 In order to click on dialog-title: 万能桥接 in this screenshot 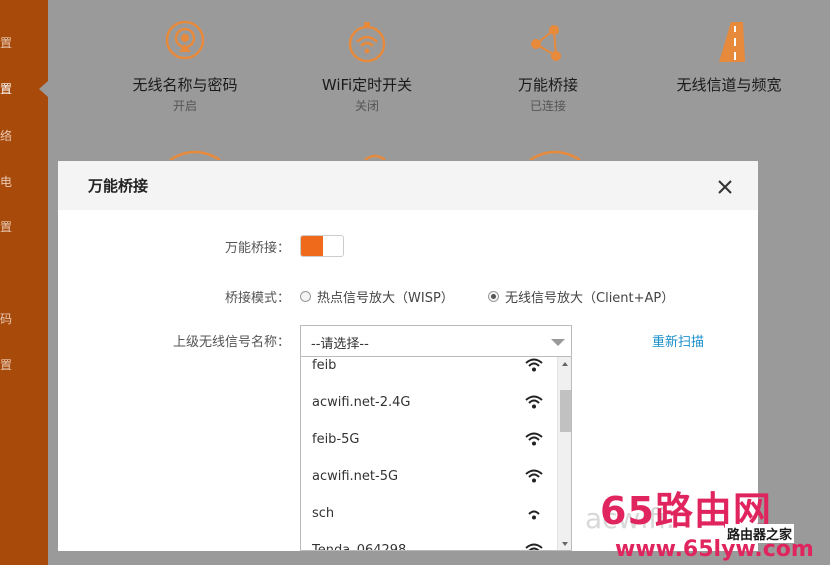, I will do `click(118, 186)`.